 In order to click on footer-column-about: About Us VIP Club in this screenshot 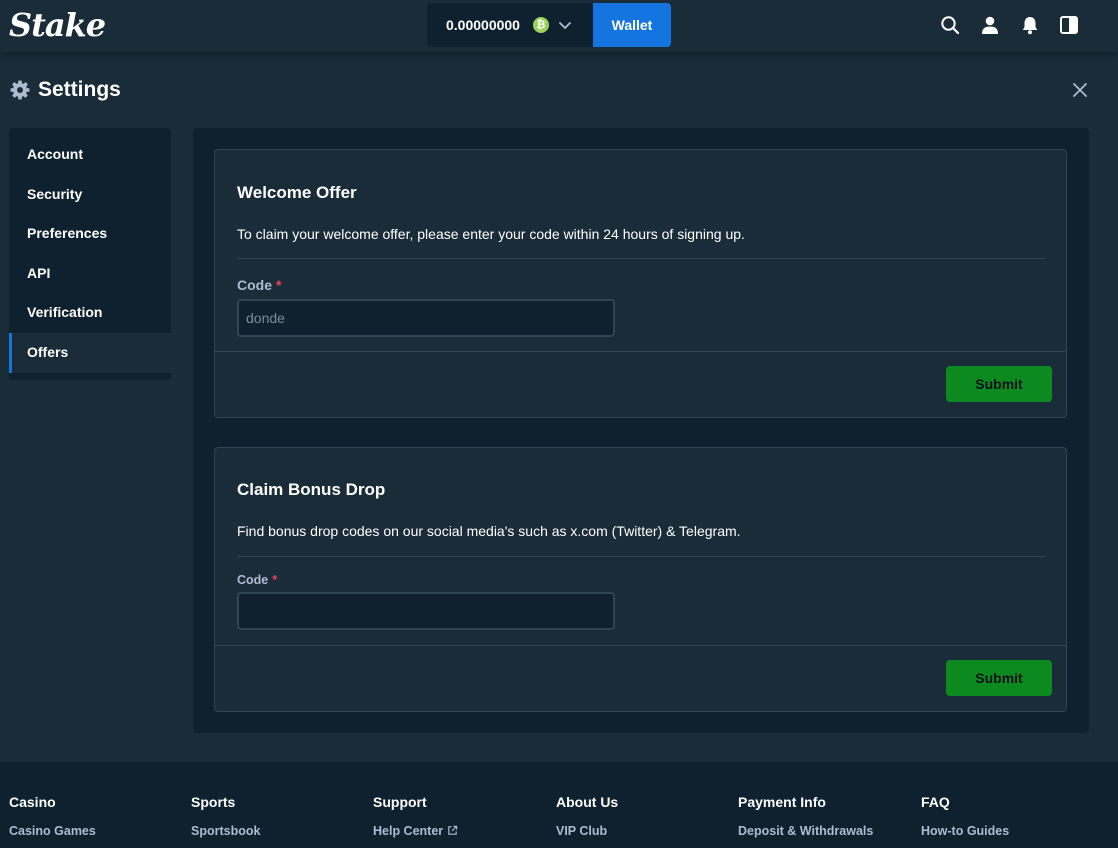, I will do `click(587, 816)`.